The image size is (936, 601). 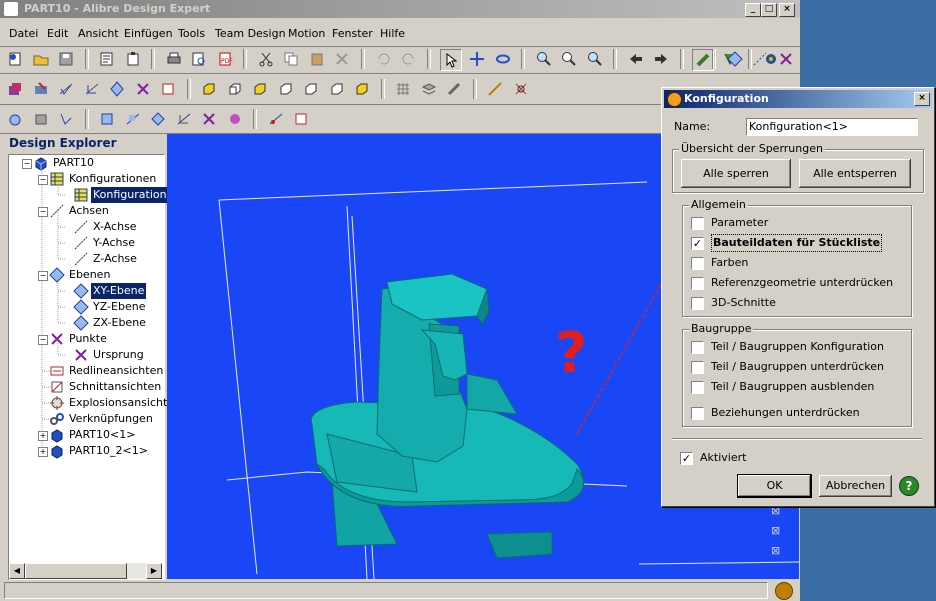 What do you see at coordinates (909, 486) in the screenshot?
I see `help-icon: ?` at bounding box center [909, 486].